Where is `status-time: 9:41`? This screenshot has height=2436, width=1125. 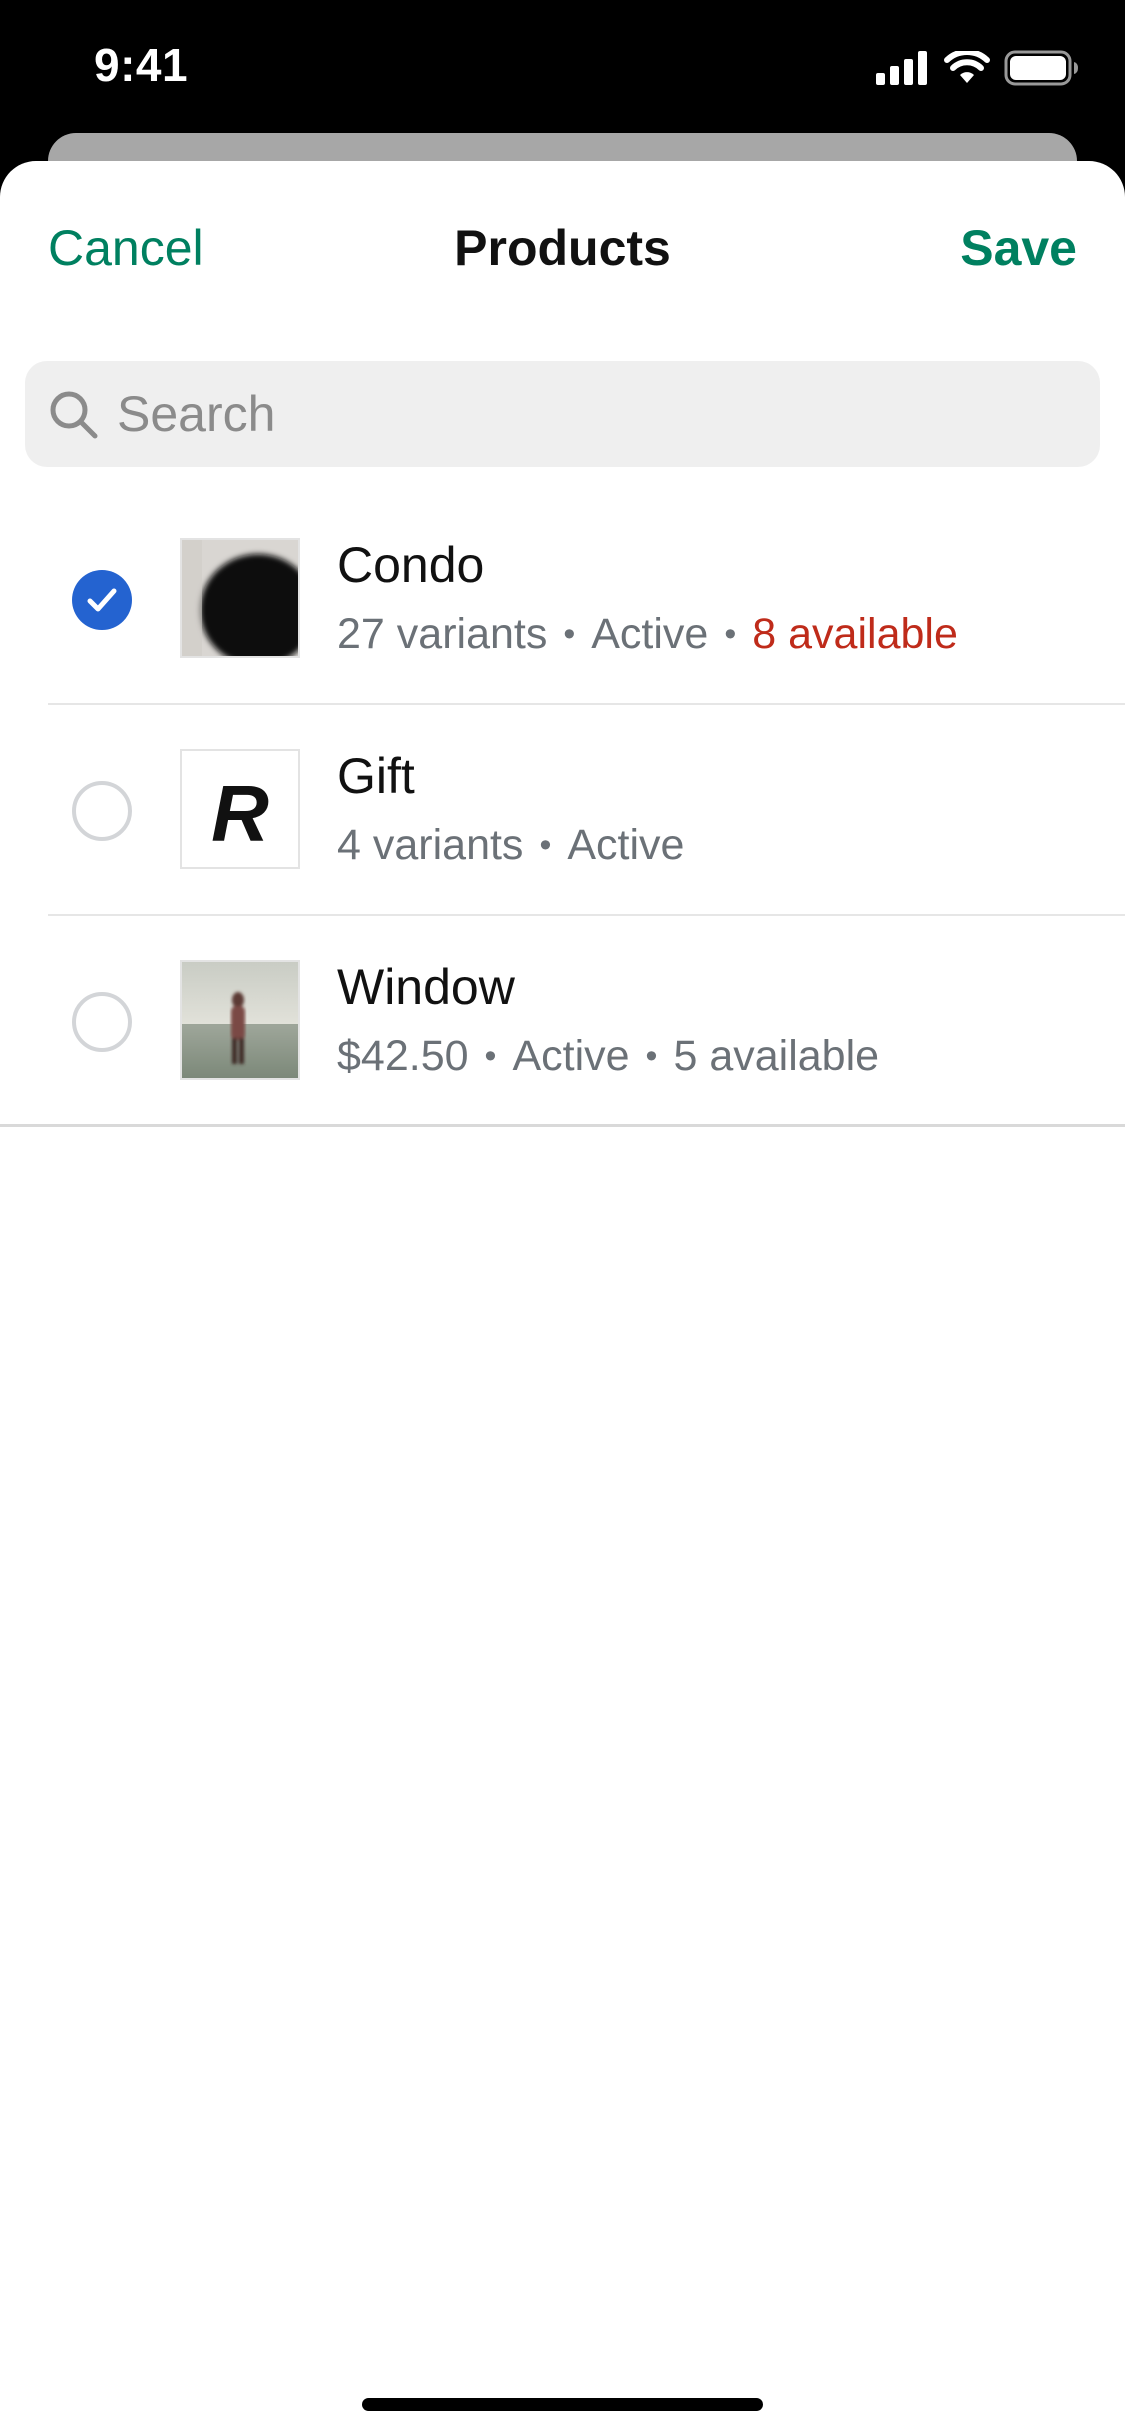 status-time: 9:41 is located at coordinates (141, 65).